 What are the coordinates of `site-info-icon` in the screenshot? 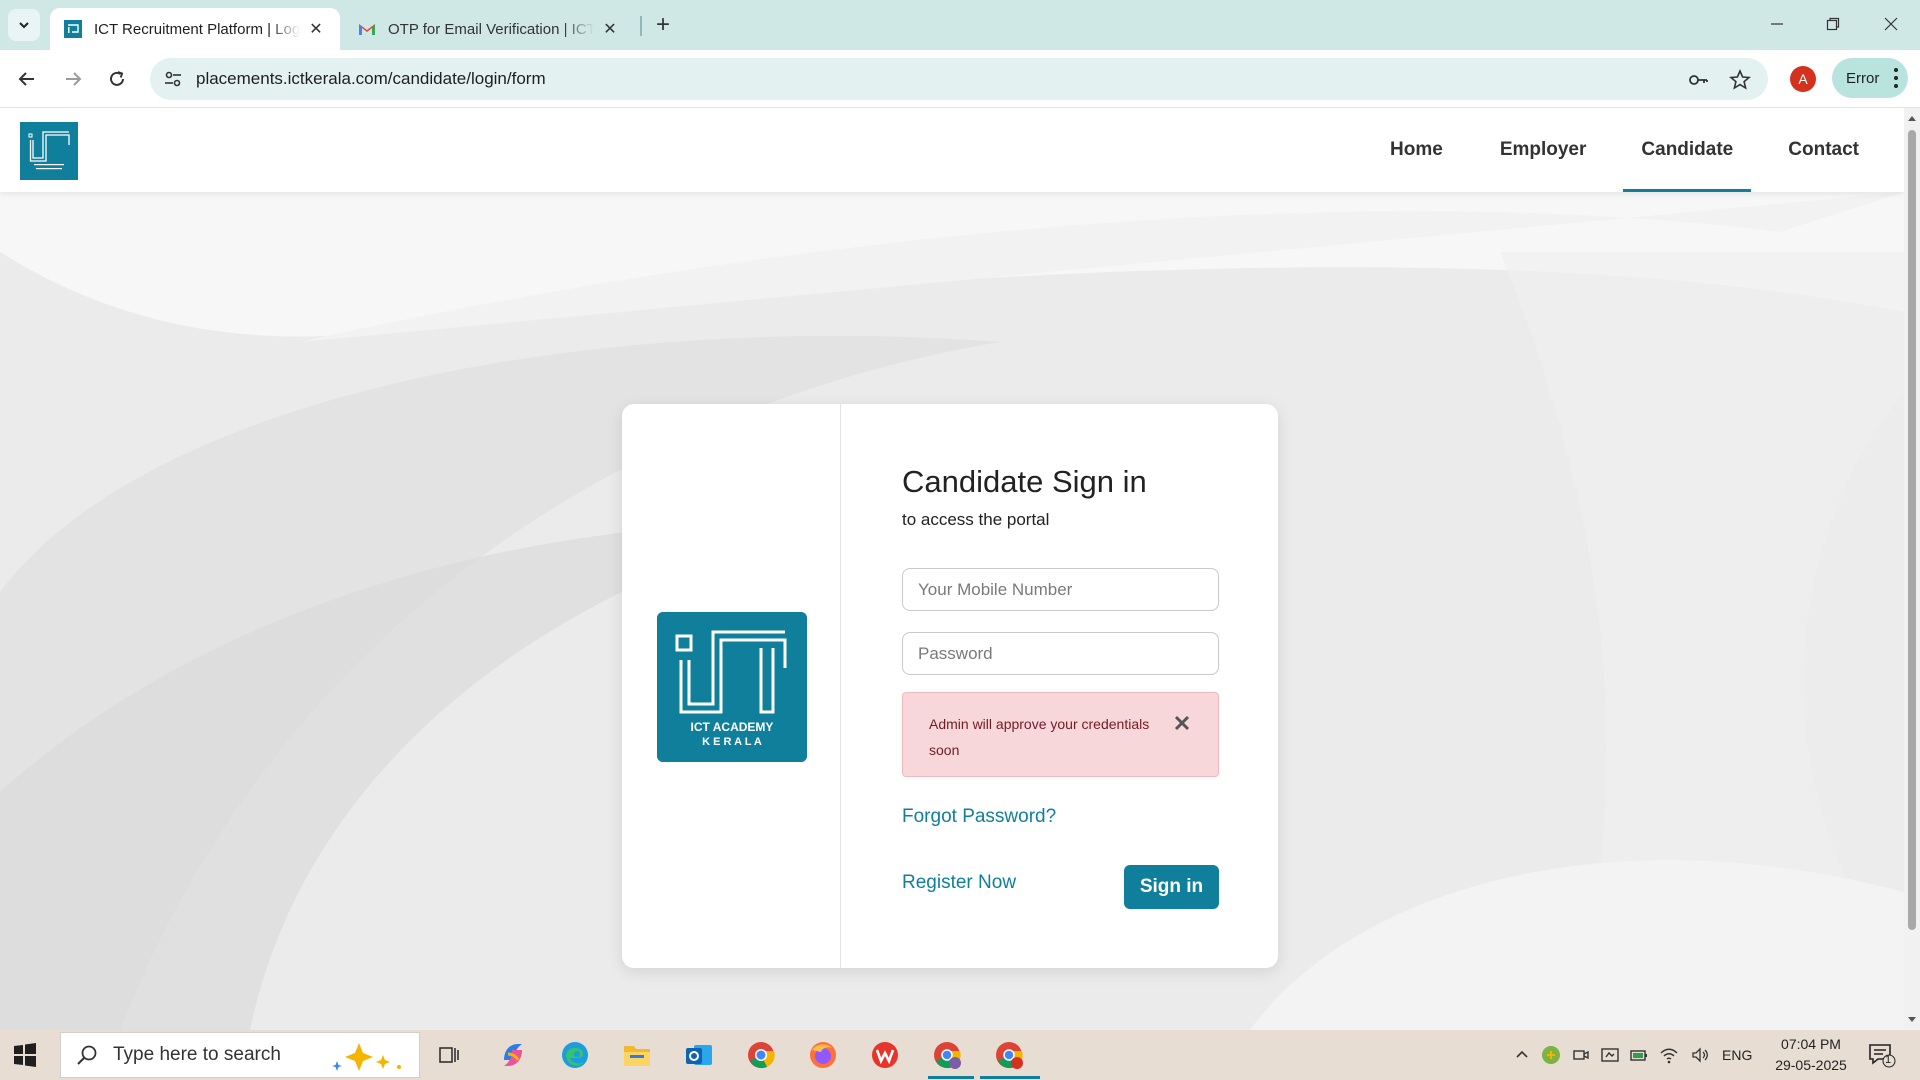 It's located at (173, 79).